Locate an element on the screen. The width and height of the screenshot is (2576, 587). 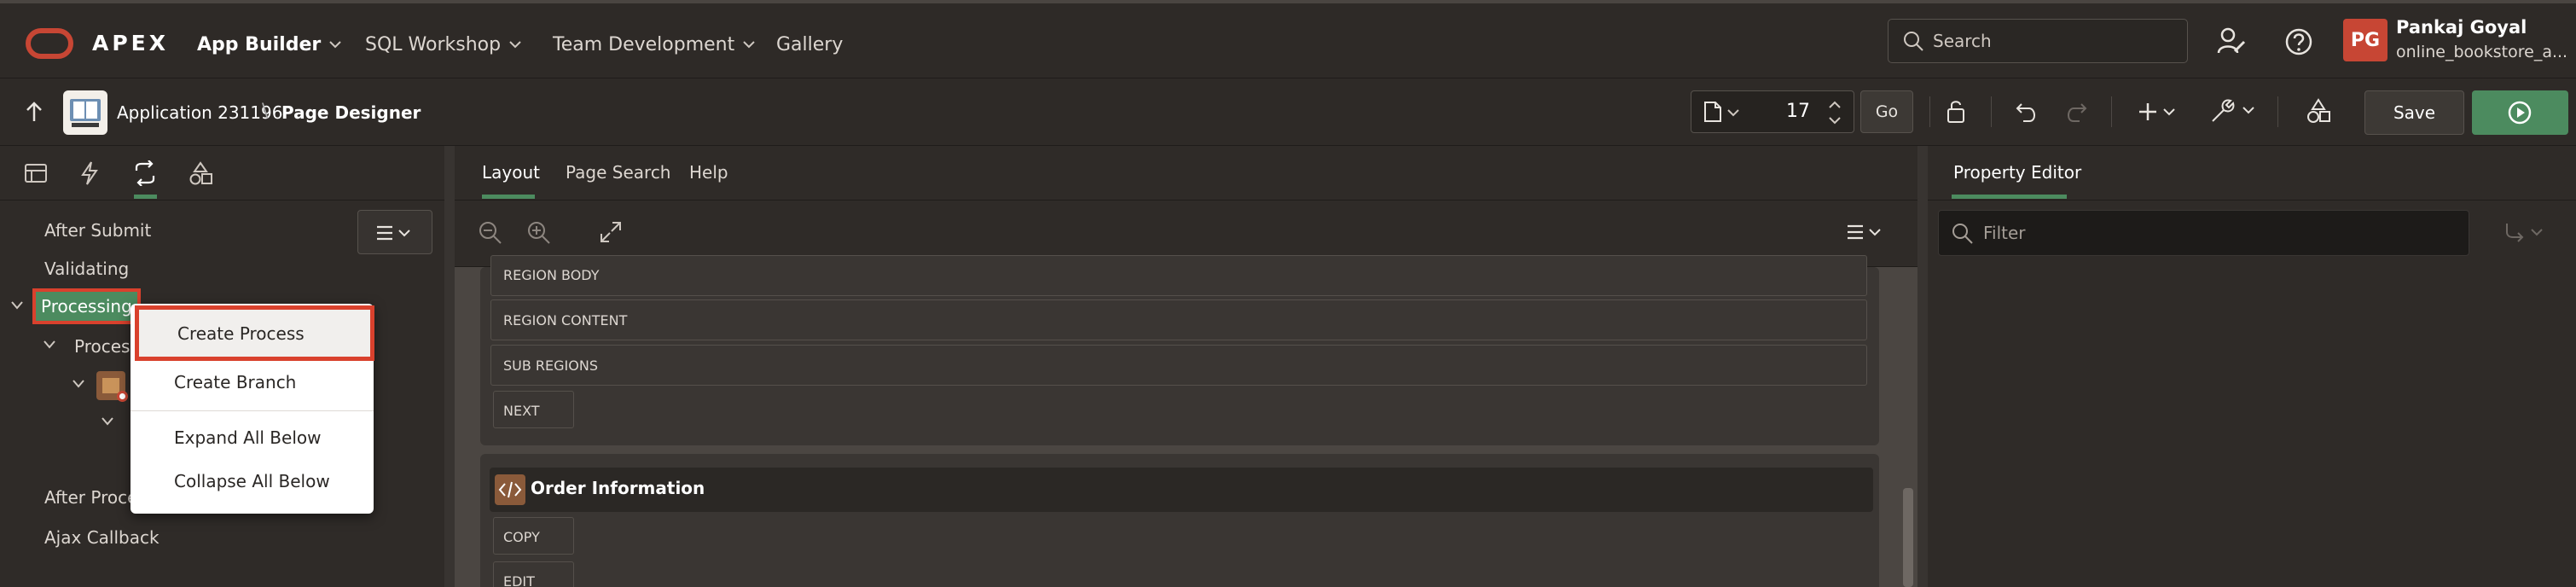
menu-sql-workshop: SQL Workshop is located at coordinates (443, 44).